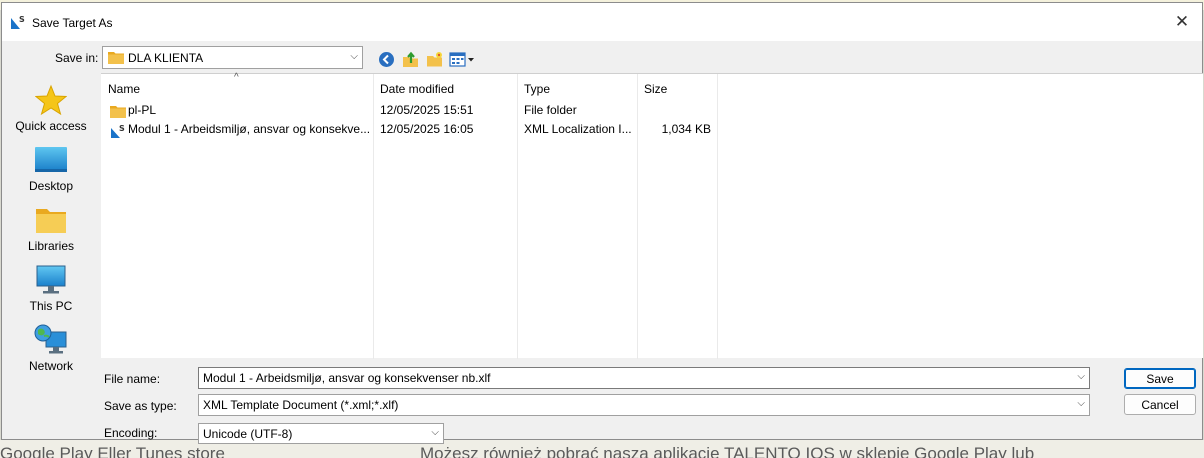 Image resolution: width=1204 pixels, height=458 pixels. I want to click on view-menu-icon, so click(461, 59).